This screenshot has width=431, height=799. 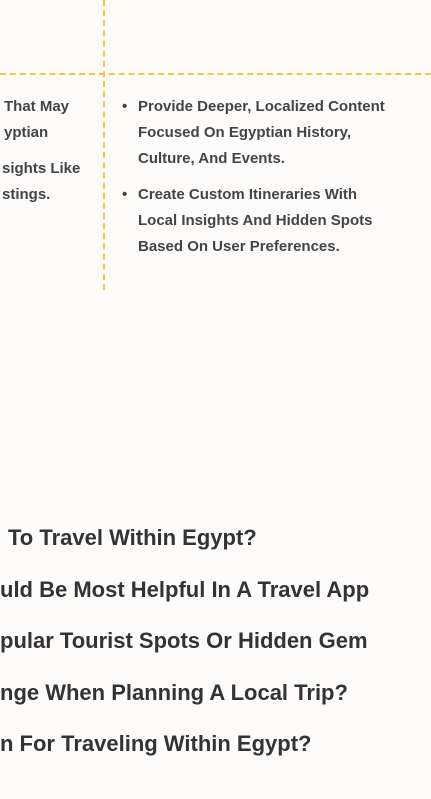 What do you see at coordinates (132, 537) in the screenshot?
I see `survey-question: To Travel Within Egypt?` at bounding box center [132, 537].